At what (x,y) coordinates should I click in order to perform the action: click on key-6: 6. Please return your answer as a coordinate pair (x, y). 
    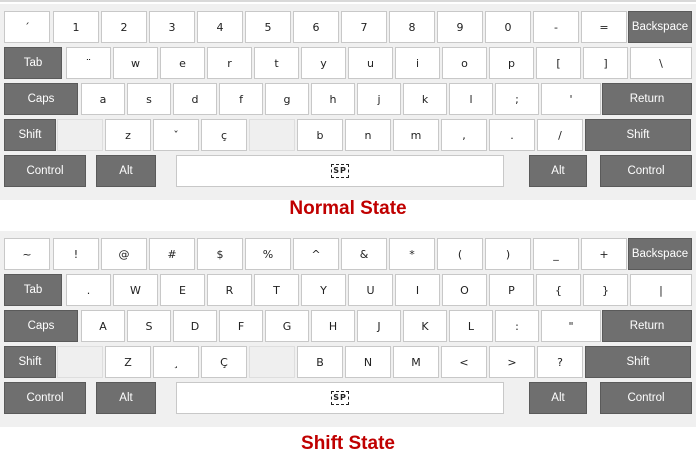
    Looking at the image, I should click on (316, 27).